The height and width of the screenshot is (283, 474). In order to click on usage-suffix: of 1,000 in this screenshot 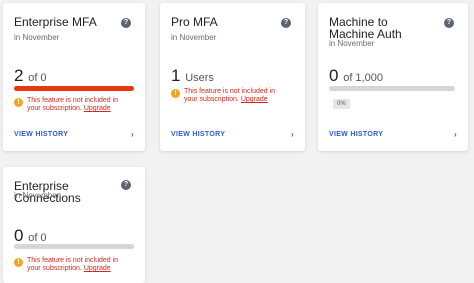, I will do `click(363, 78)`.